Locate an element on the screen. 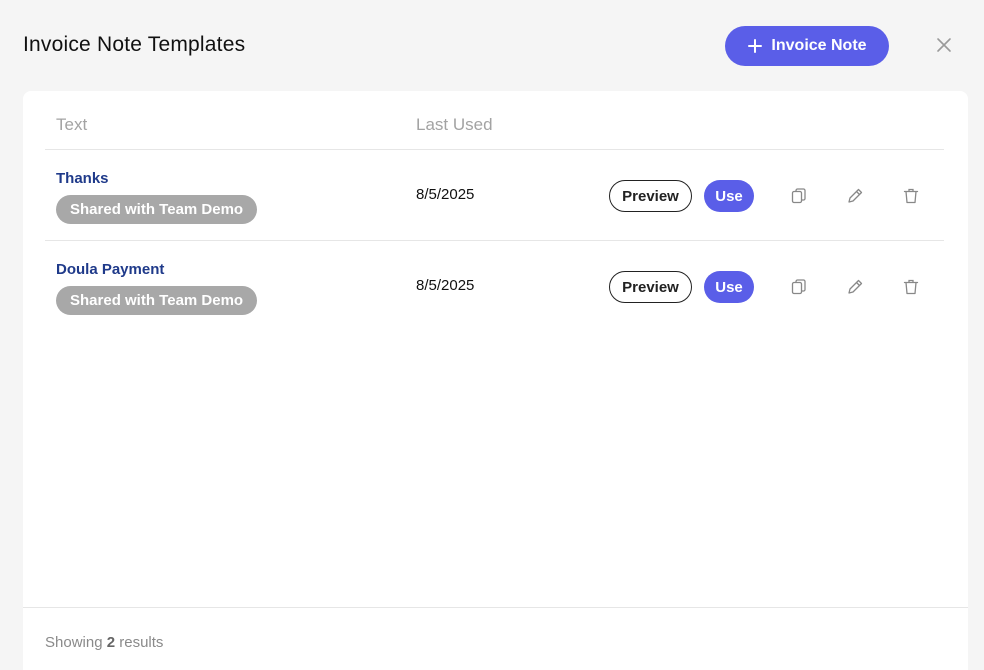 The height and width of the screenshot is (670, 984). page-title: Invoice Note Templates is located at coordinates (134, 44).